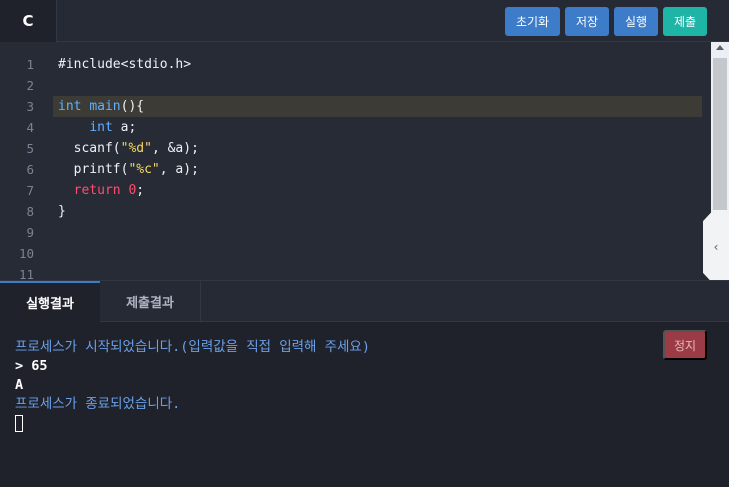 This screenshot has width=729, height=487. I want to click on scrollbar-thumb, so click(720, 137).